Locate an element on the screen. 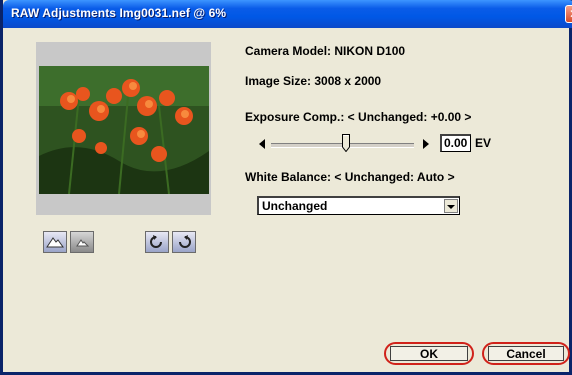 The height and width of the screenshot is (375, 572). preview-image is located at coordinates (124, 130).